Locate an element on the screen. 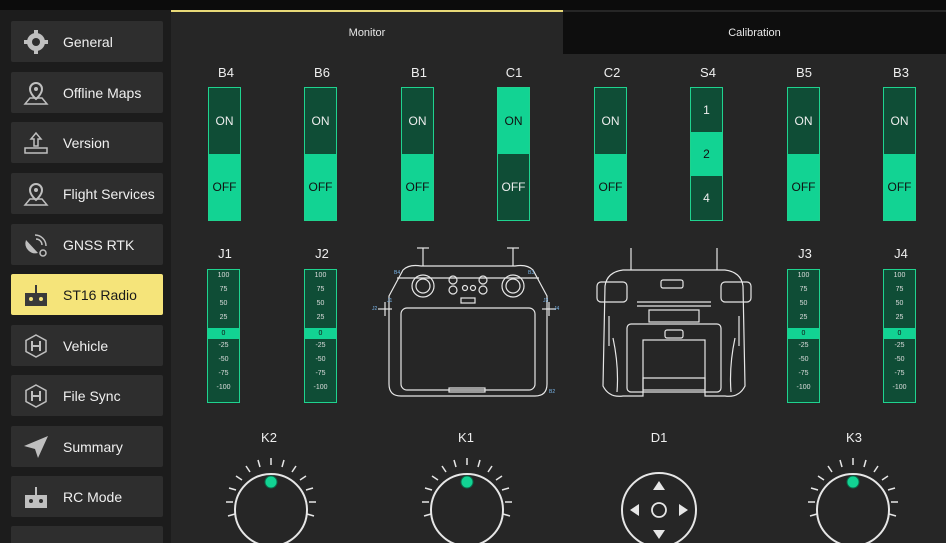 This screenshot has height=543, width=946. switch-position-4: 4 is located at coordinates (706, 197).